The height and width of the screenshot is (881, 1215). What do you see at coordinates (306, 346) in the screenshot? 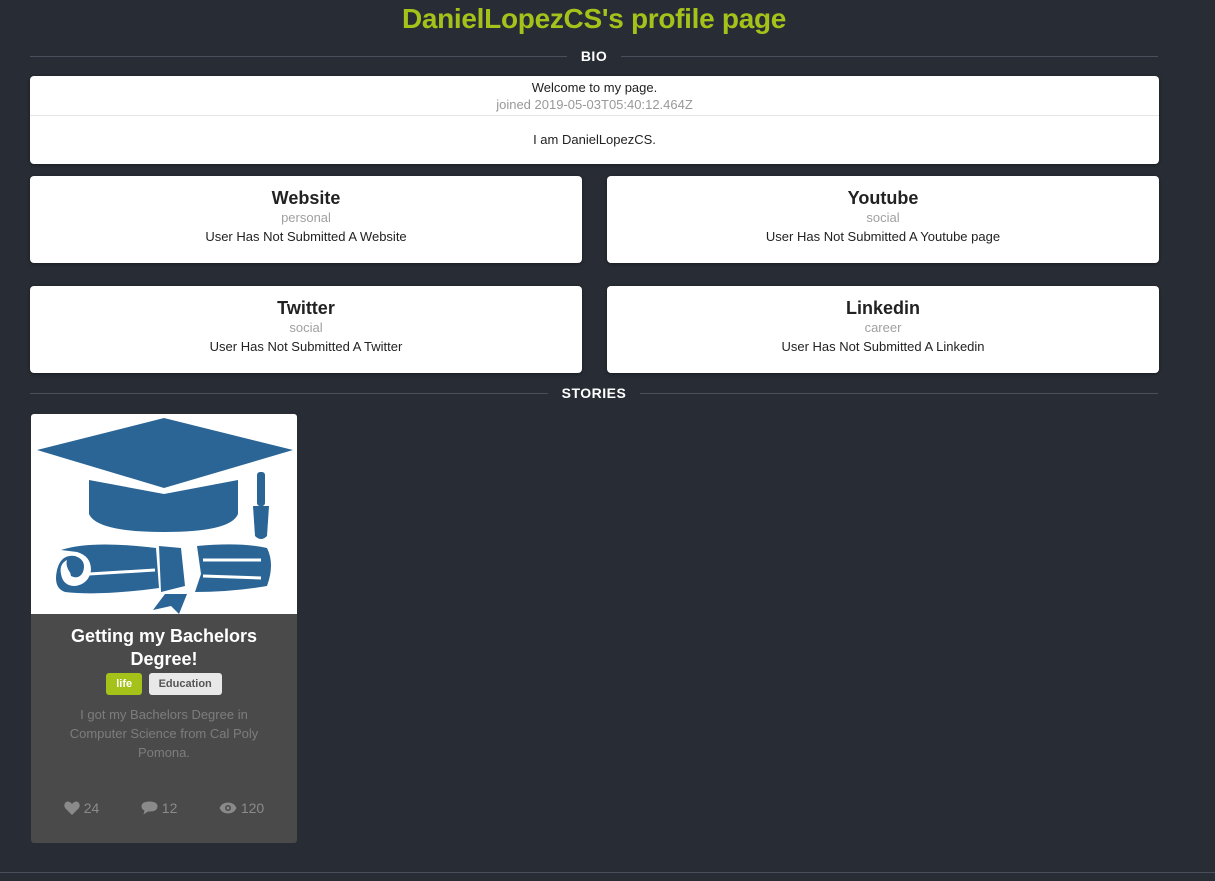
I see `link-card-status: User Has Not Submitted A Twitter` at bounding box center [306, 346].